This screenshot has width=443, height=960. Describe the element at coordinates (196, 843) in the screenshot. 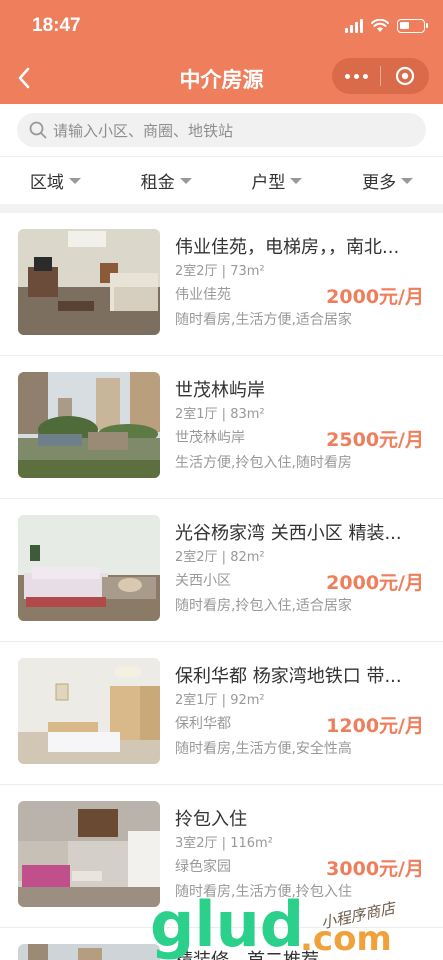

I see `listing-layout: 3室2厅` at that location.